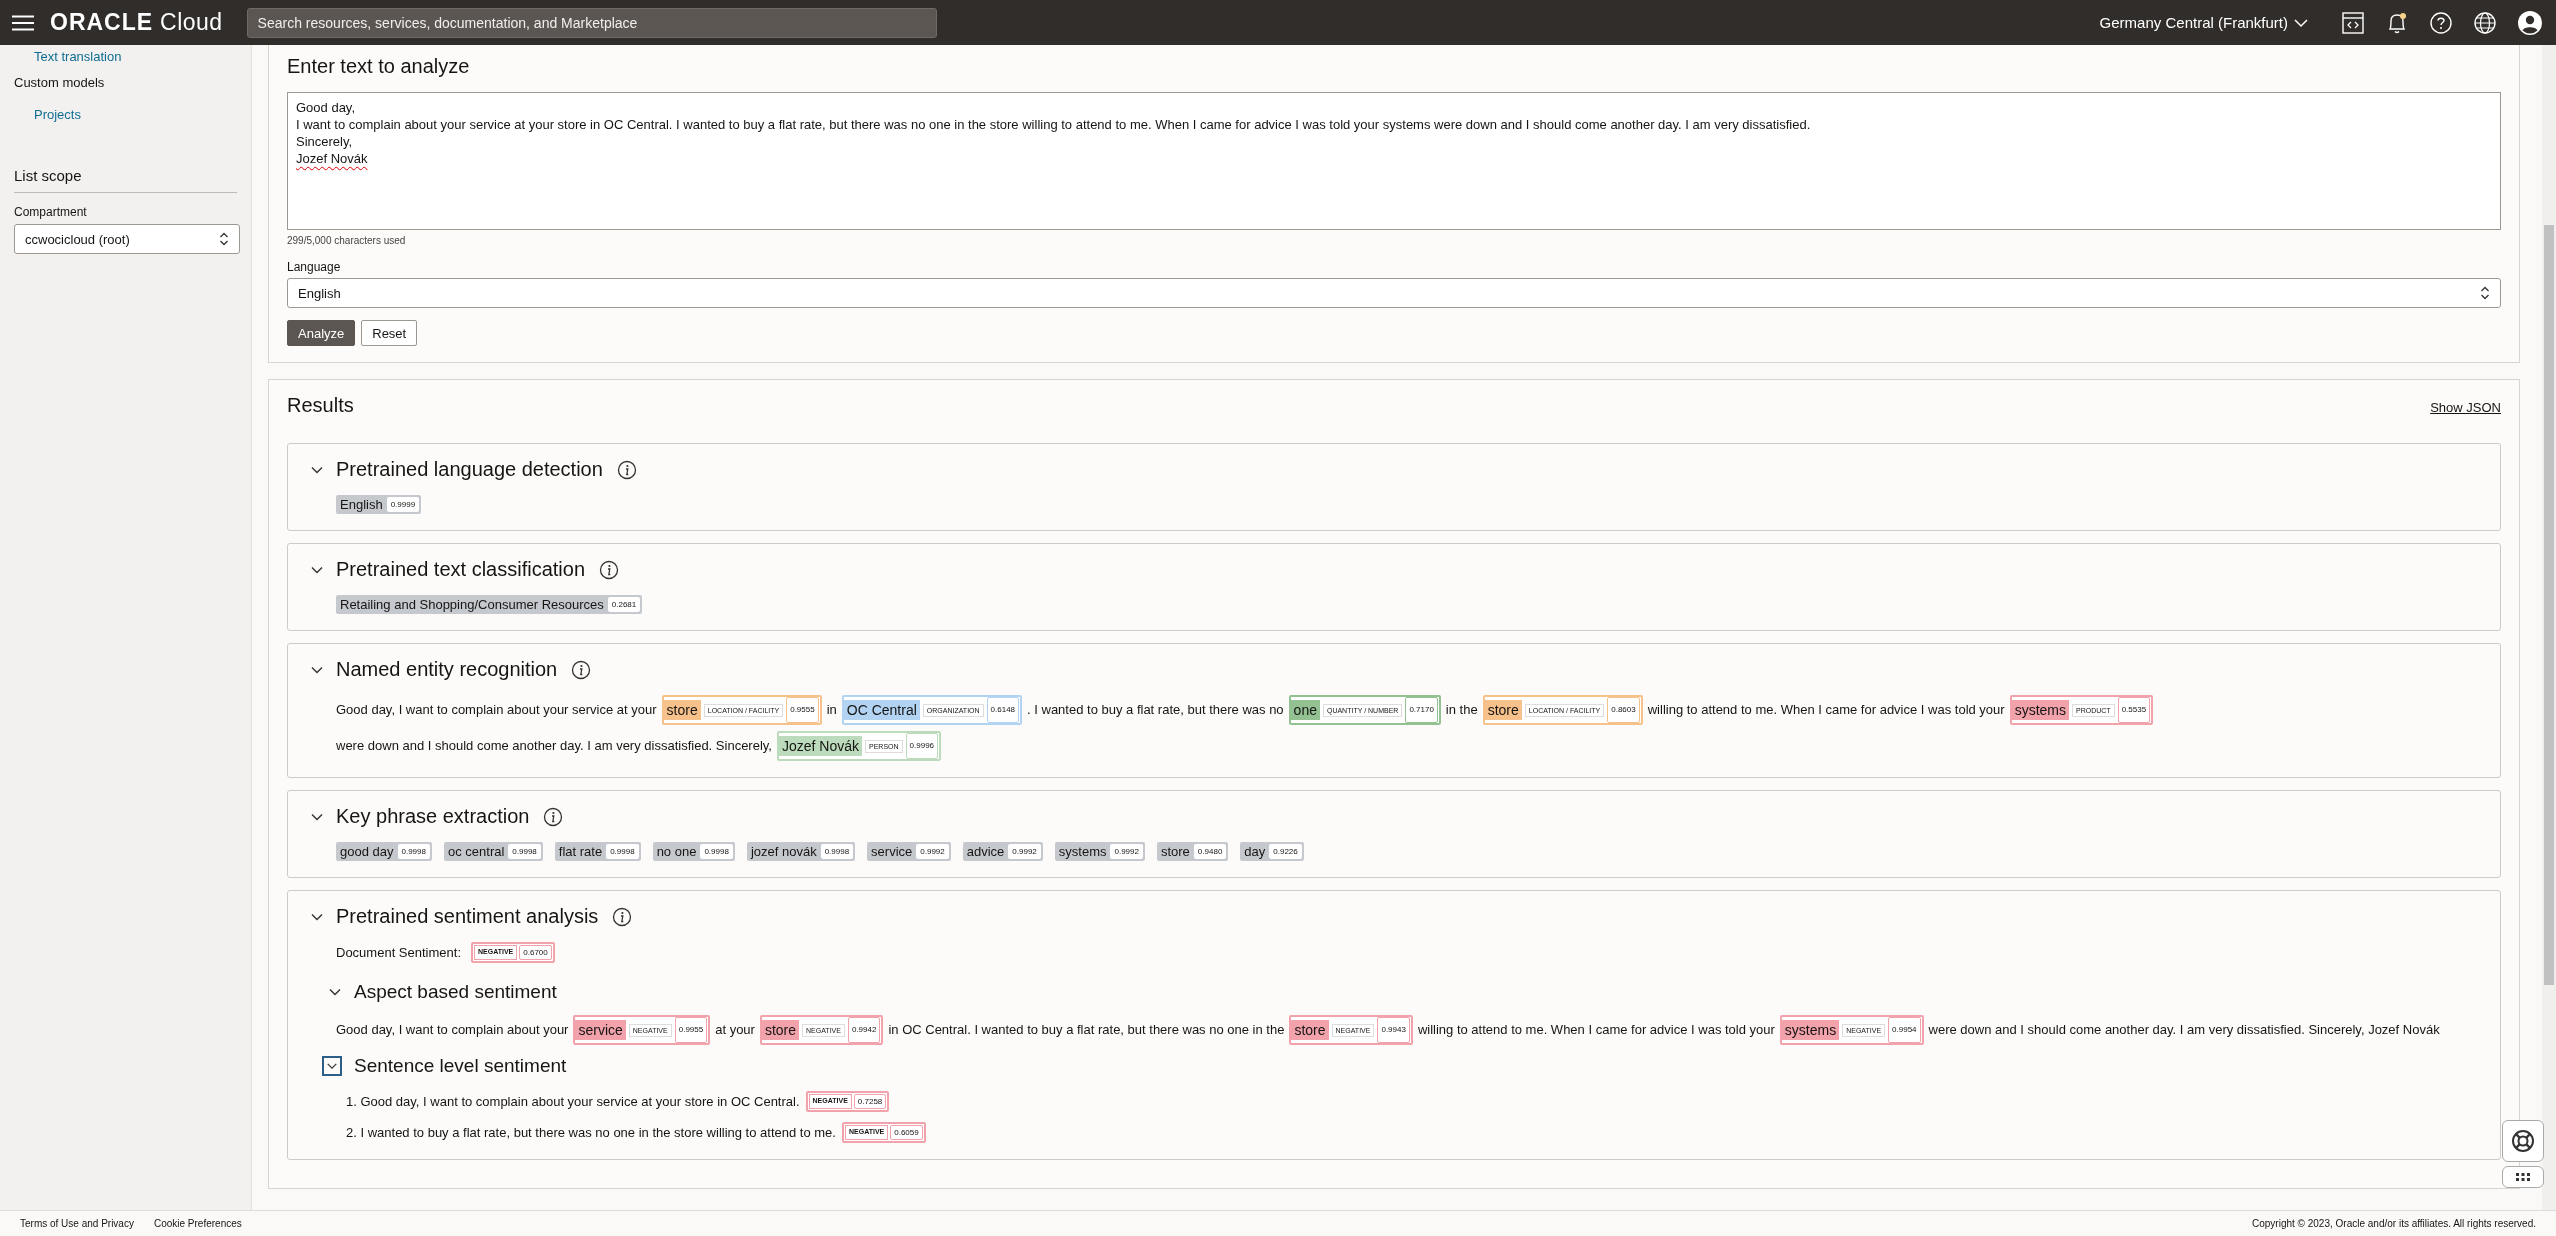  Describe the element at coordinates (2465, 407) in the screenshot. I see `show-json-link: Show JSON` at that location.